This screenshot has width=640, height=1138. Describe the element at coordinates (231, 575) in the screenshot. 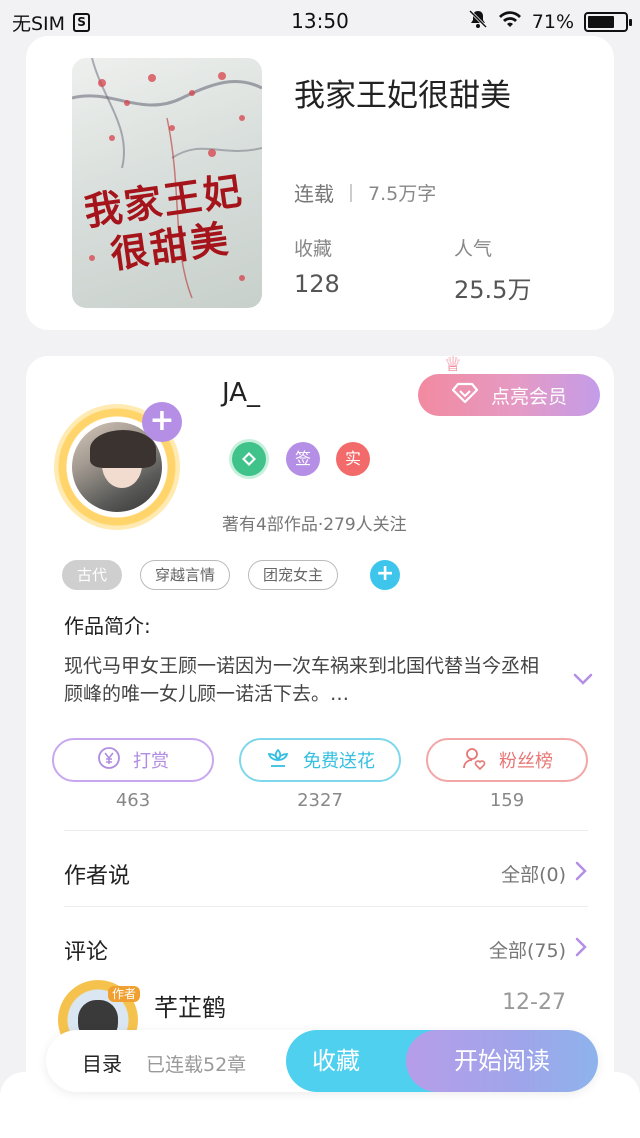

I see `tag-list: 古代 穿越言情 团宠女主 +` at that location.